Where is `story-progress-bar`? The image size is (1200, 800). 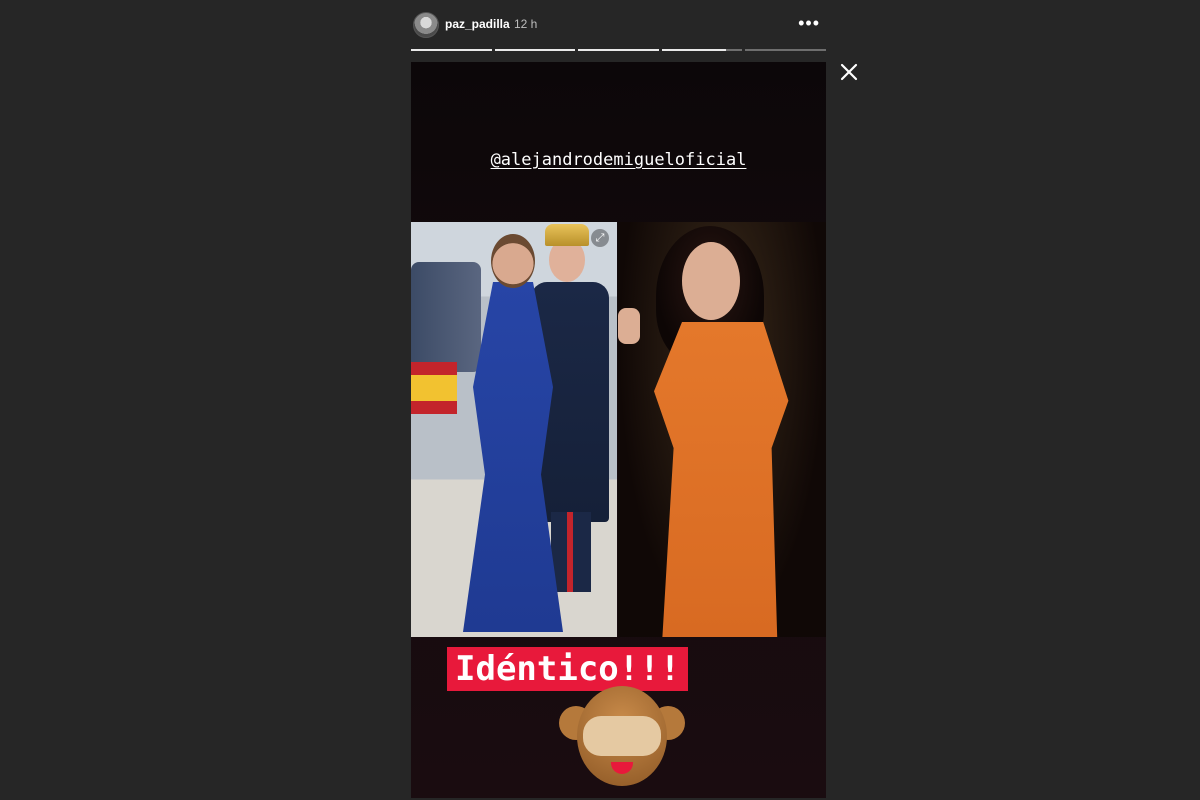
story-progress-bar is located at coordinates (618, 50).